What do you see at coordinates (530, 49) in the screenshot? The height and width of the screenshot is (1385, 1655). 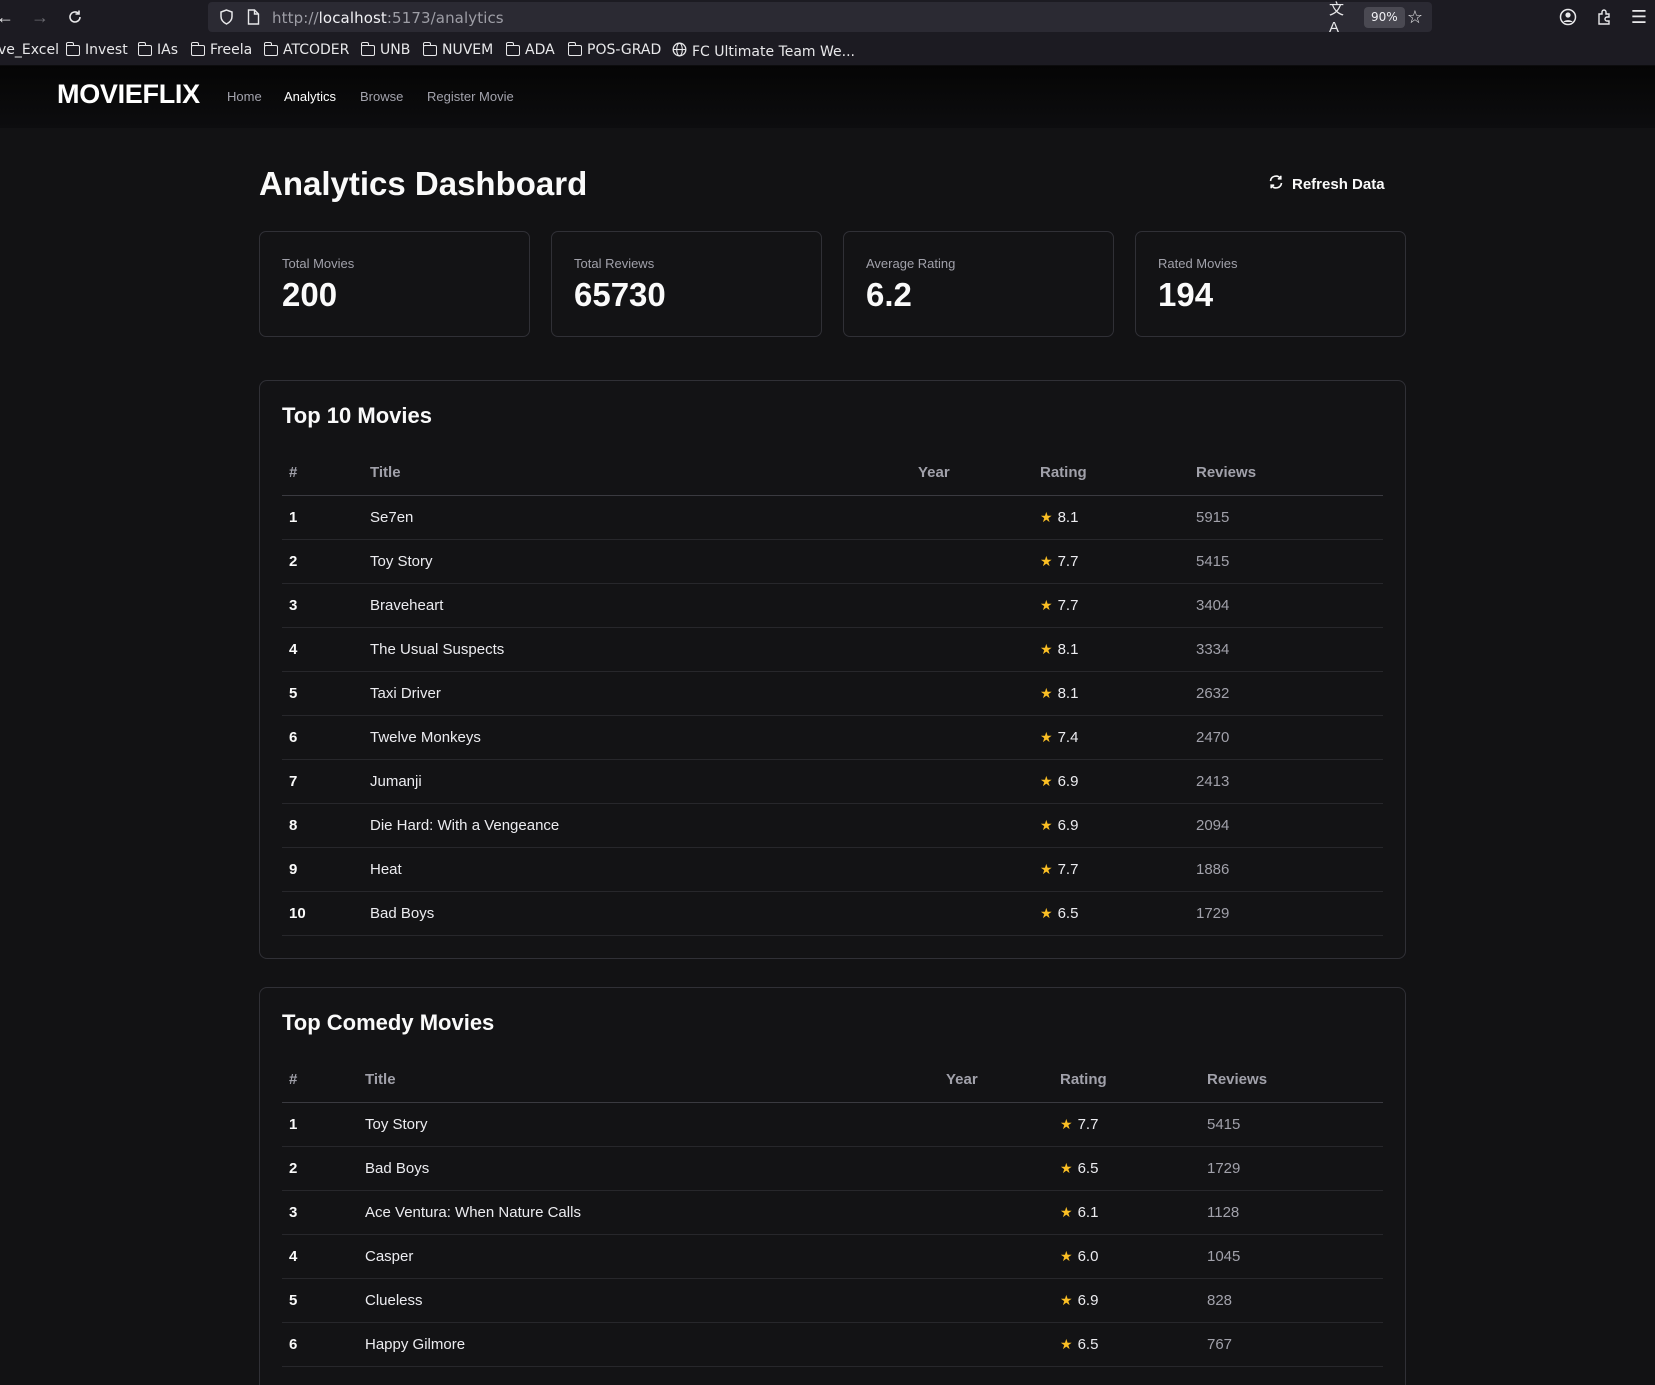 I see `bookmark-ada: ADA` at bounding box center [530, 49].